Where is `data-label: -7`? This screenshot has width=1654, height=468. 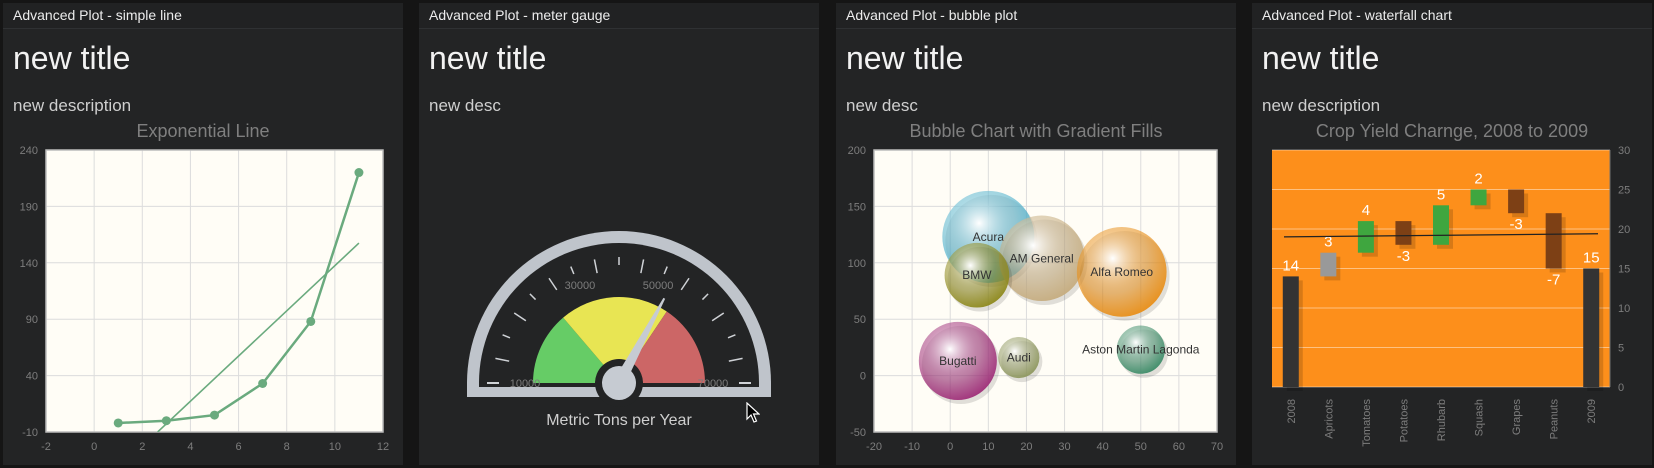
data-label: -7 is located at coordinates (1553, 280).